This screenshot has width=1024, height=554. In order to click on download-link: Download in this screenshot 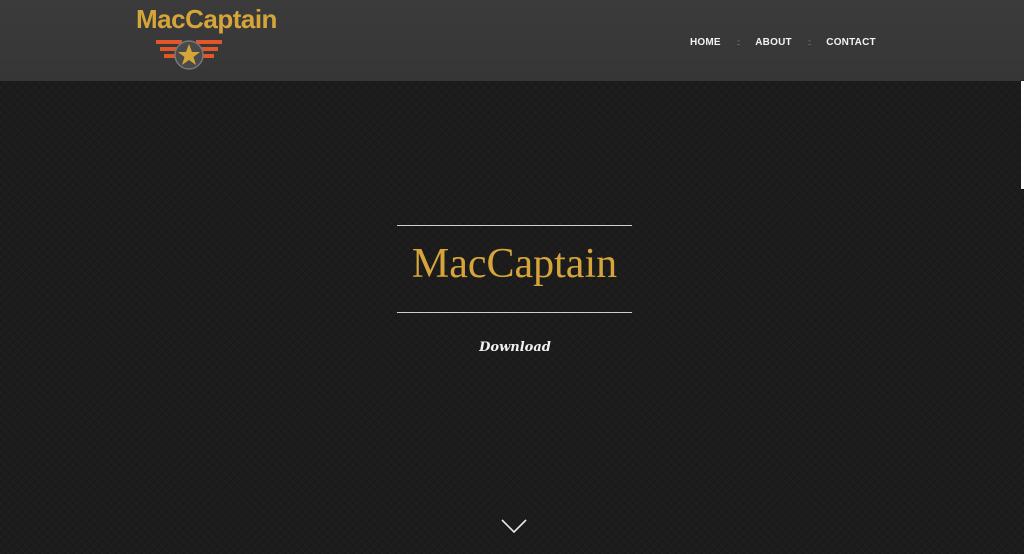, I will do `click(515, 347)`.